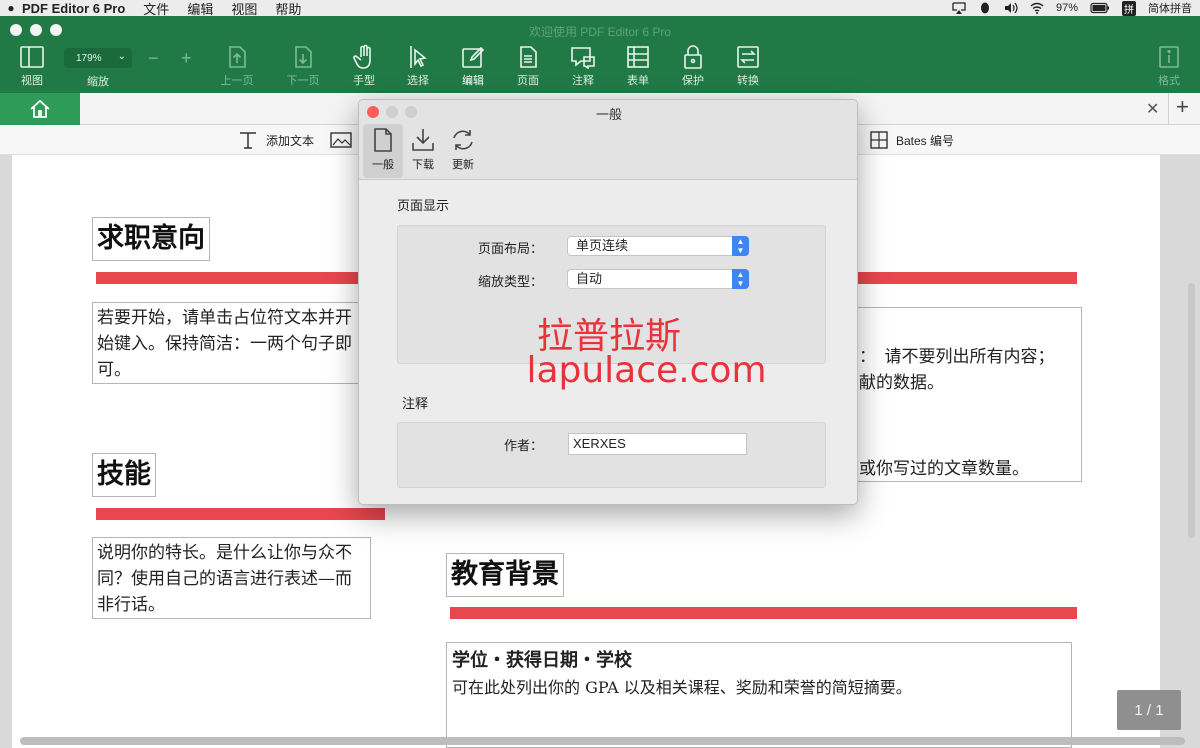 This screenshot has width=1200, height=748. What do you see at coordinates (510, 248) in the screenshot?
I see `layout-label: 页面布局：` at bounding box center [510, 248].